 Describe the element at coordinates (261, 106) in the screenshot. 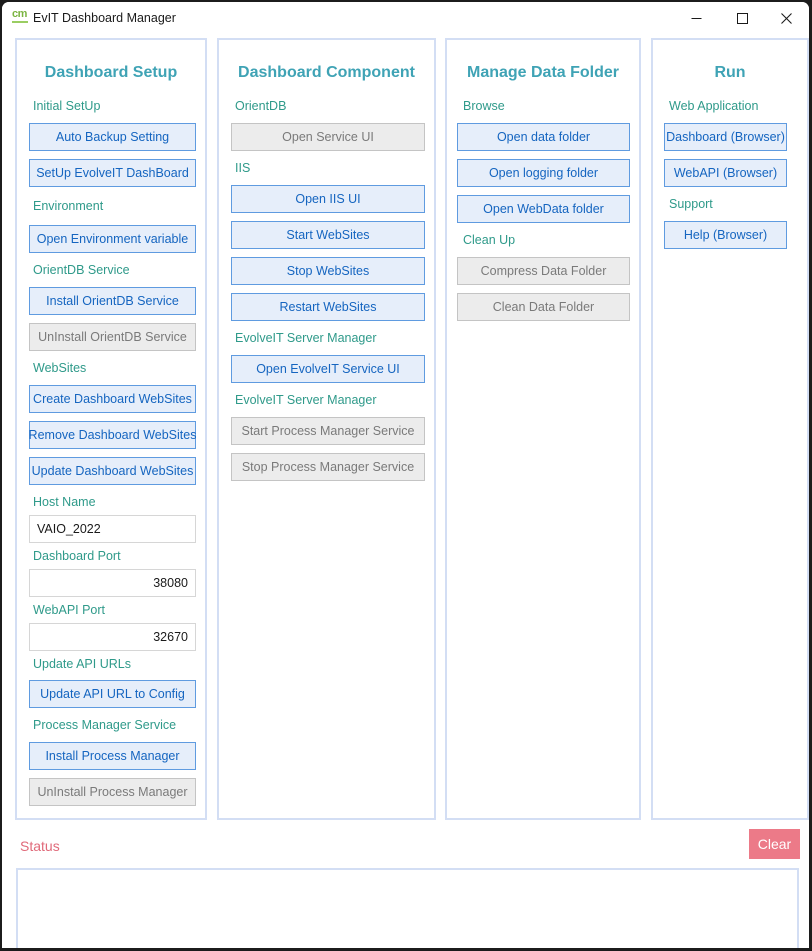

I see `orientdb-label: OrientDB` at that location.